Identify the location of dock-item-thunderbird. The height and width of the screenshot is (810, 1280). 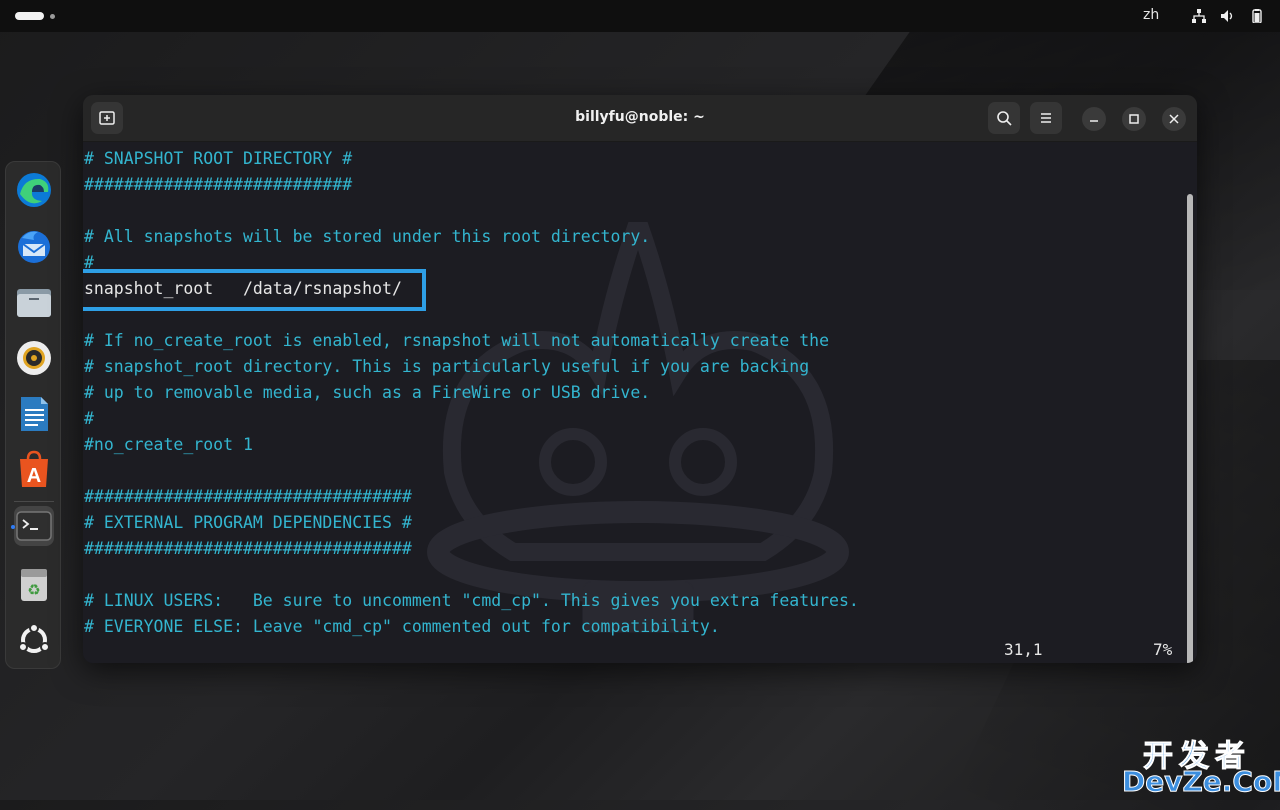
(34, 246).